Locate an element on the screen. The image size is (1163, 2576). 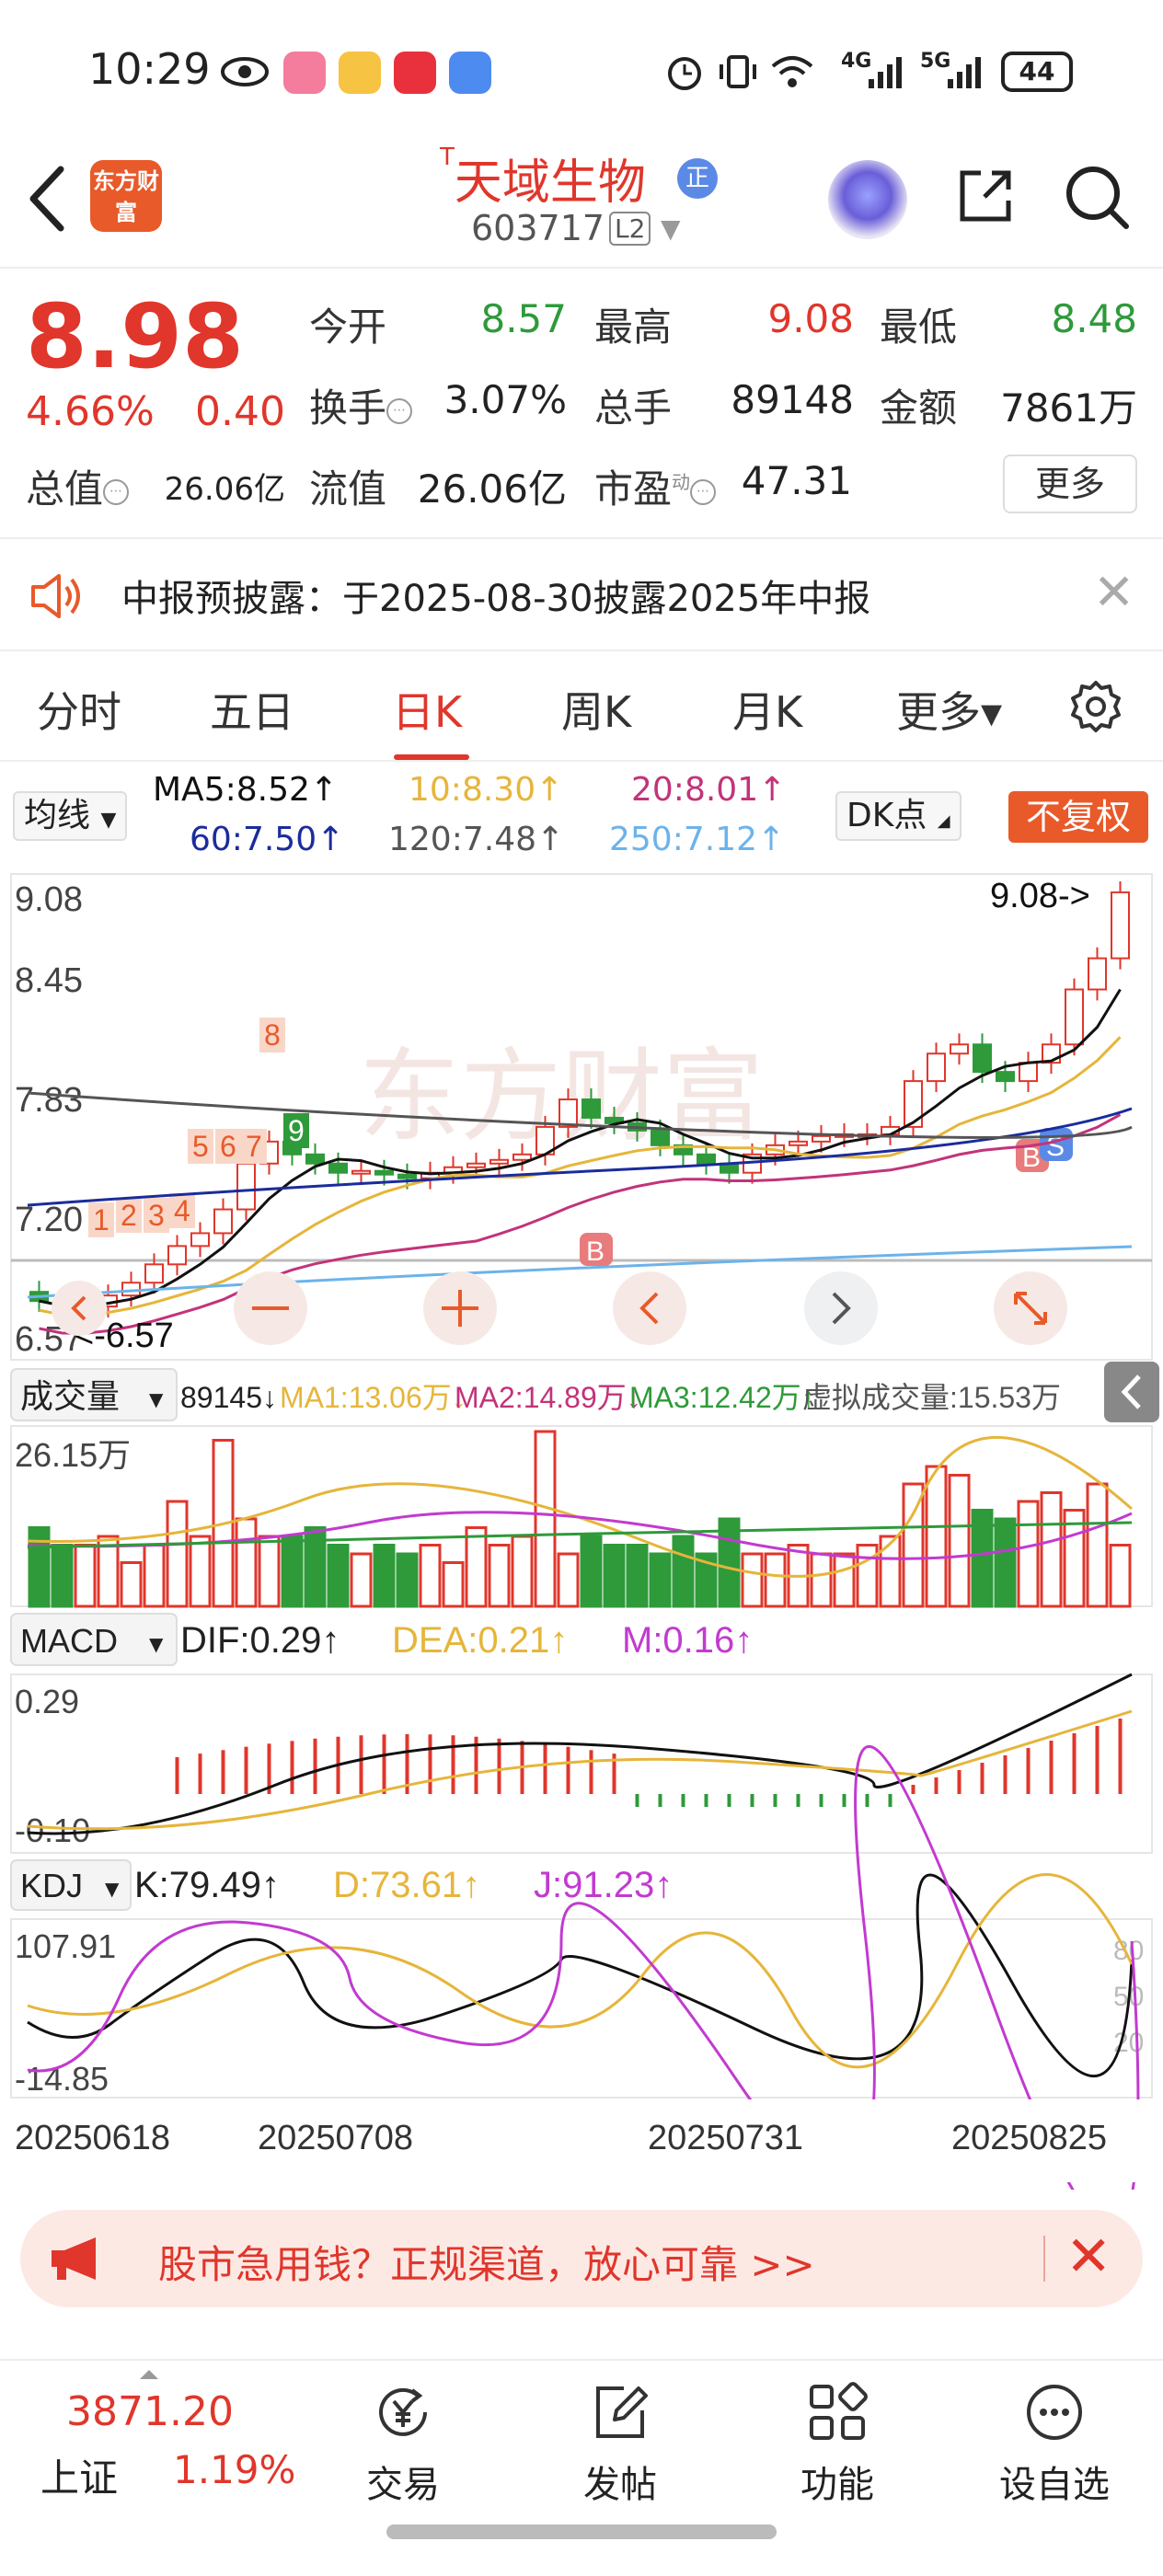
xiaohongshu-app-icon is located at coordinates (415, 73).